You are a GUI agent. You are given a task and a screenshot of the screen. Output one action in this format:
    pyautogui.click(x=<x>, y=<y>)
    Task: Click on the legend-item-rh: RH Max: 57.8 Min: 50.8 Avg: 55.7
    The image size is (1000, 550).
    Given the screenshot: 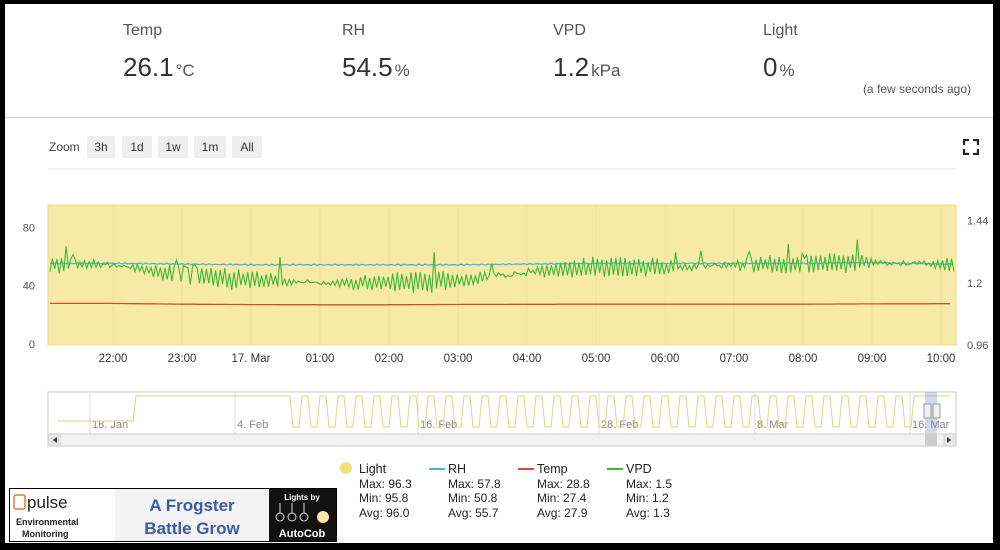 What is the action you would take?
    pyautogui.click(x=474, y=491)
    